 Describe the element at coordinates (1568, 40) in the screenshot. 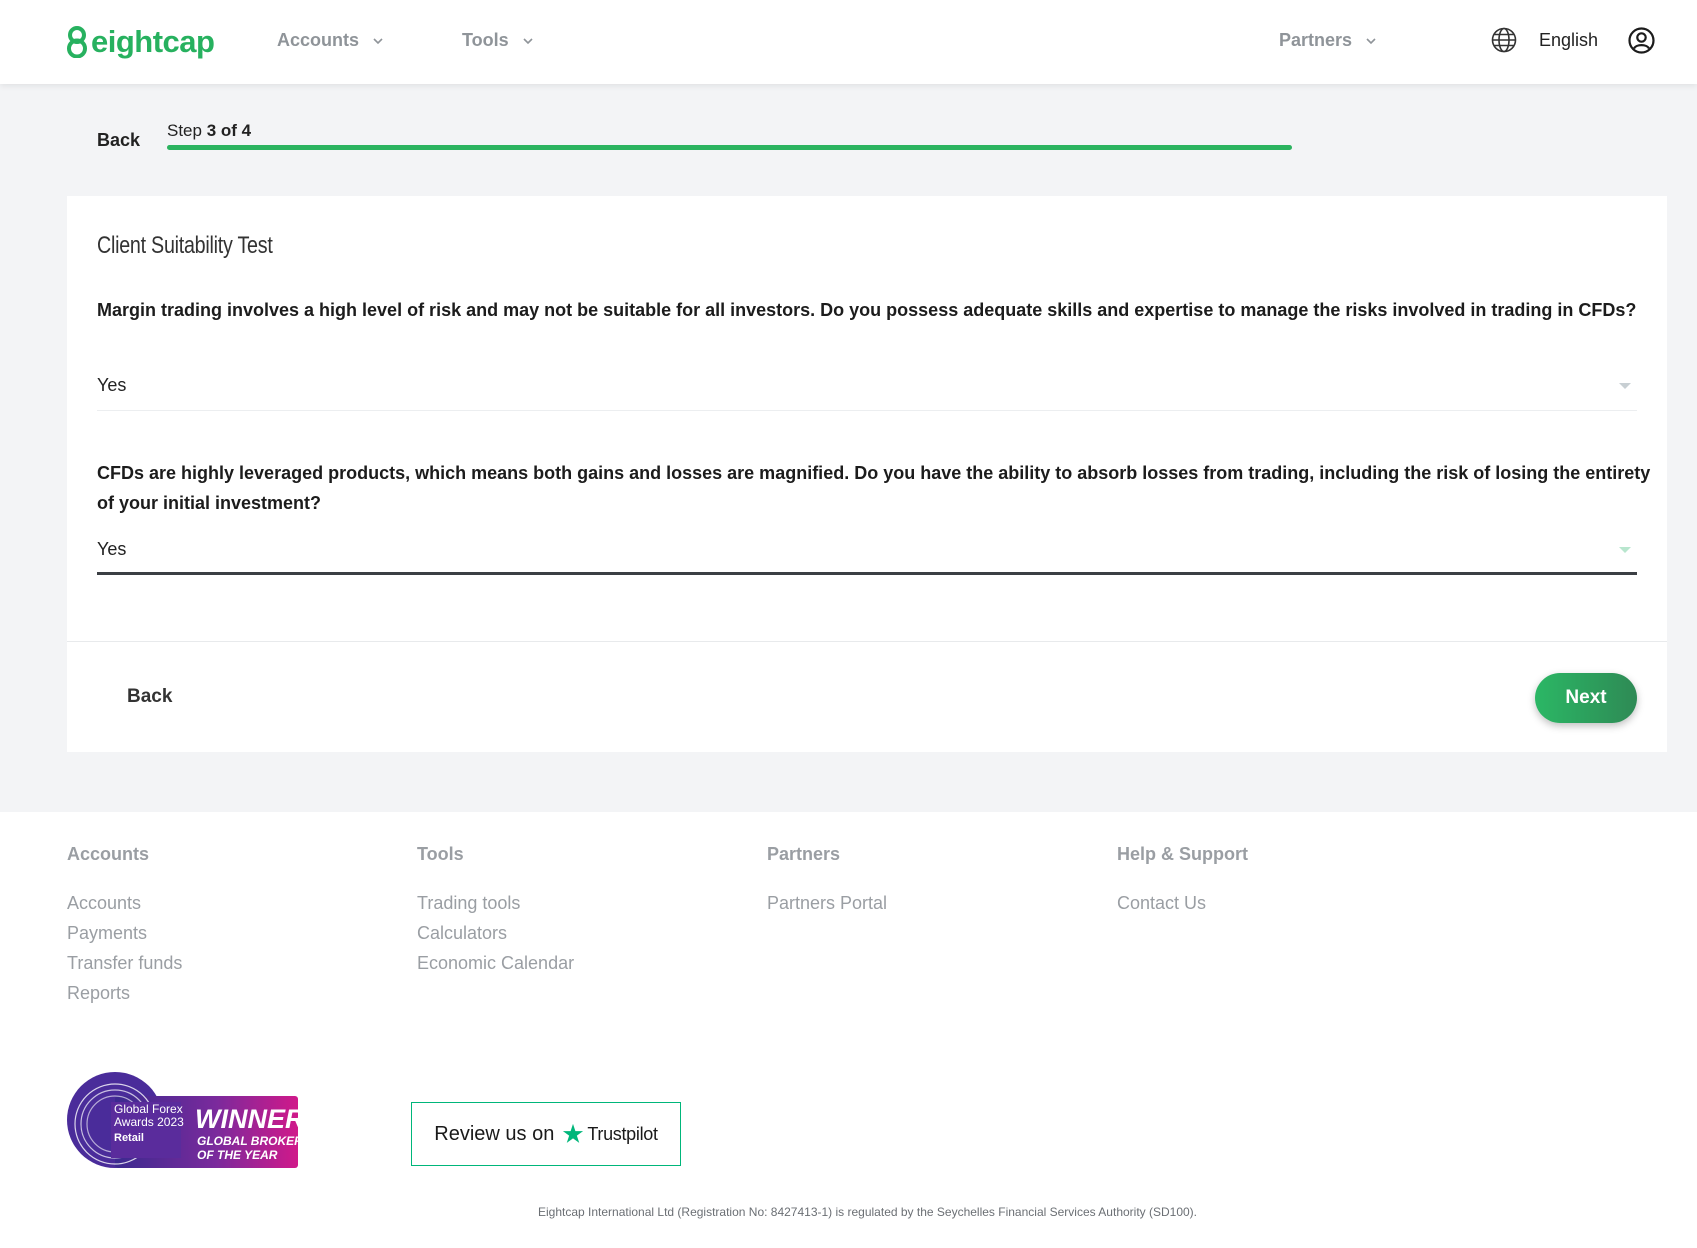

I see `language-selector: English` at that location.